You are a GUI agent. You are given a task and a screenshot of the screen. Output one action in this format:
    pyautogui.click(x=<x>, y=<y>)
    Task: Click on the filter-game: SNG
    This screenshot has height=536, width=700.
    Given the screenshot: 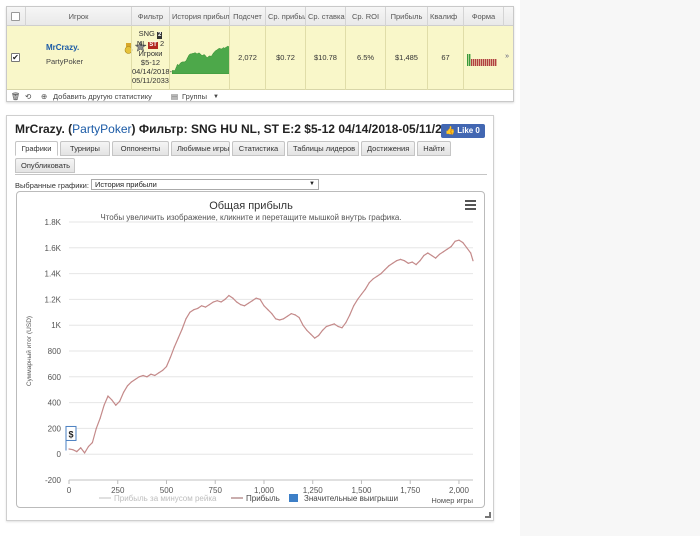 What is the action you would take?
    pyautogui.click(x=146, y=33)
    